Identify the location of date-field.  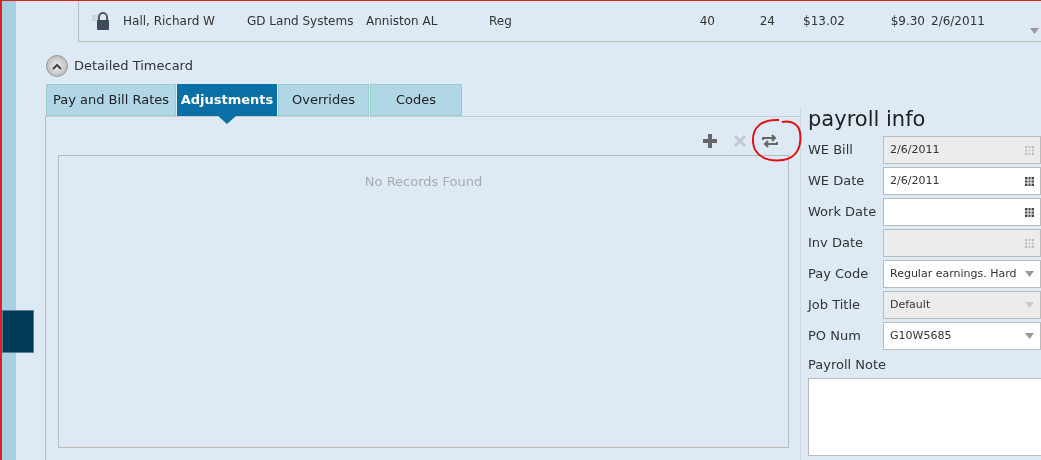
(962, 212).